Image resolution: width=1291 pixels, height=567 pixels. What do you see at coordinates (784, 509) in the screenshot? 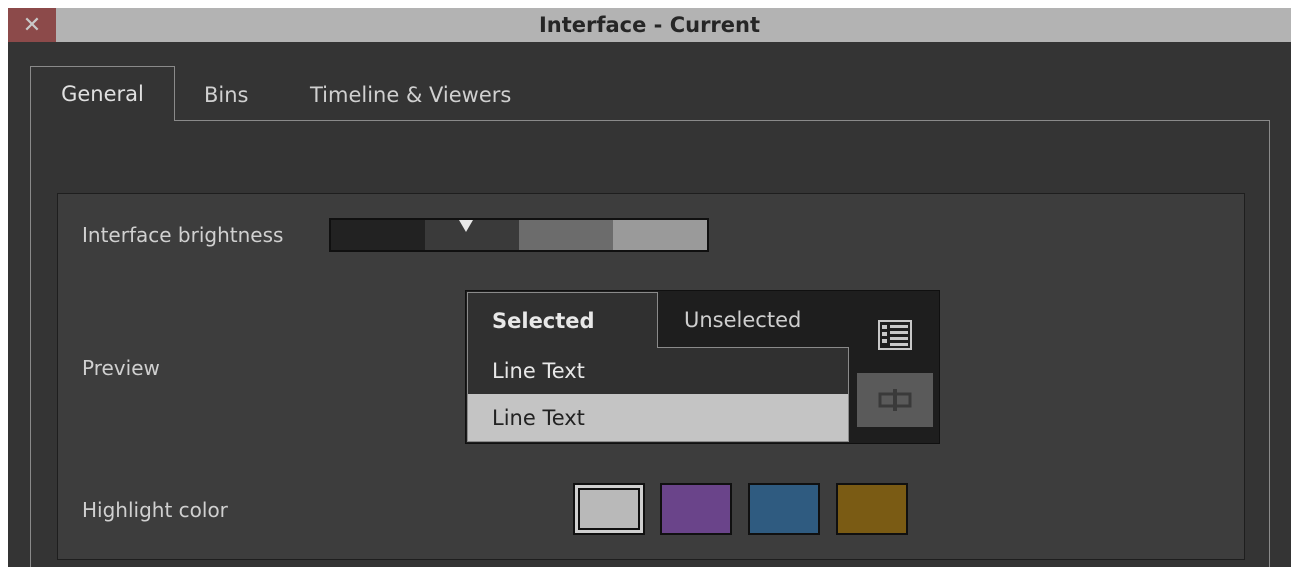
I see `highlight-swatch-blue` at bounding box center [784, 509].